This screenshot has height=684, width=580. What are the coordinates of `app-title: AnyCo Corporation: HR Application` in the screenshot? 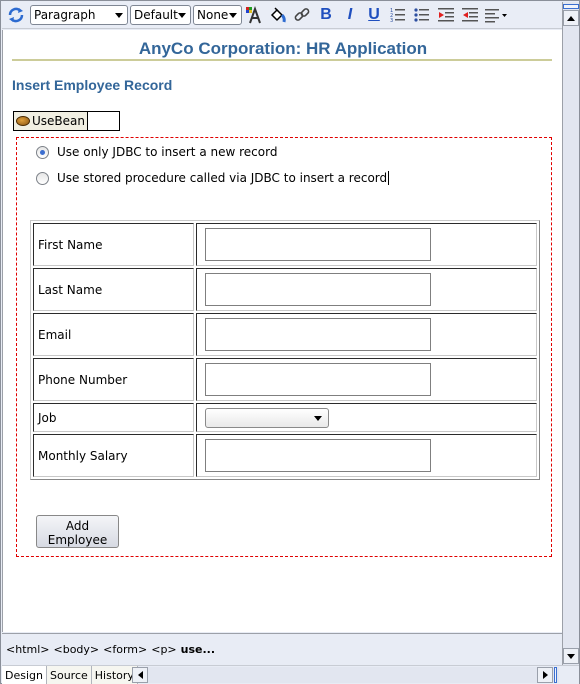 It's located at (283, 48).